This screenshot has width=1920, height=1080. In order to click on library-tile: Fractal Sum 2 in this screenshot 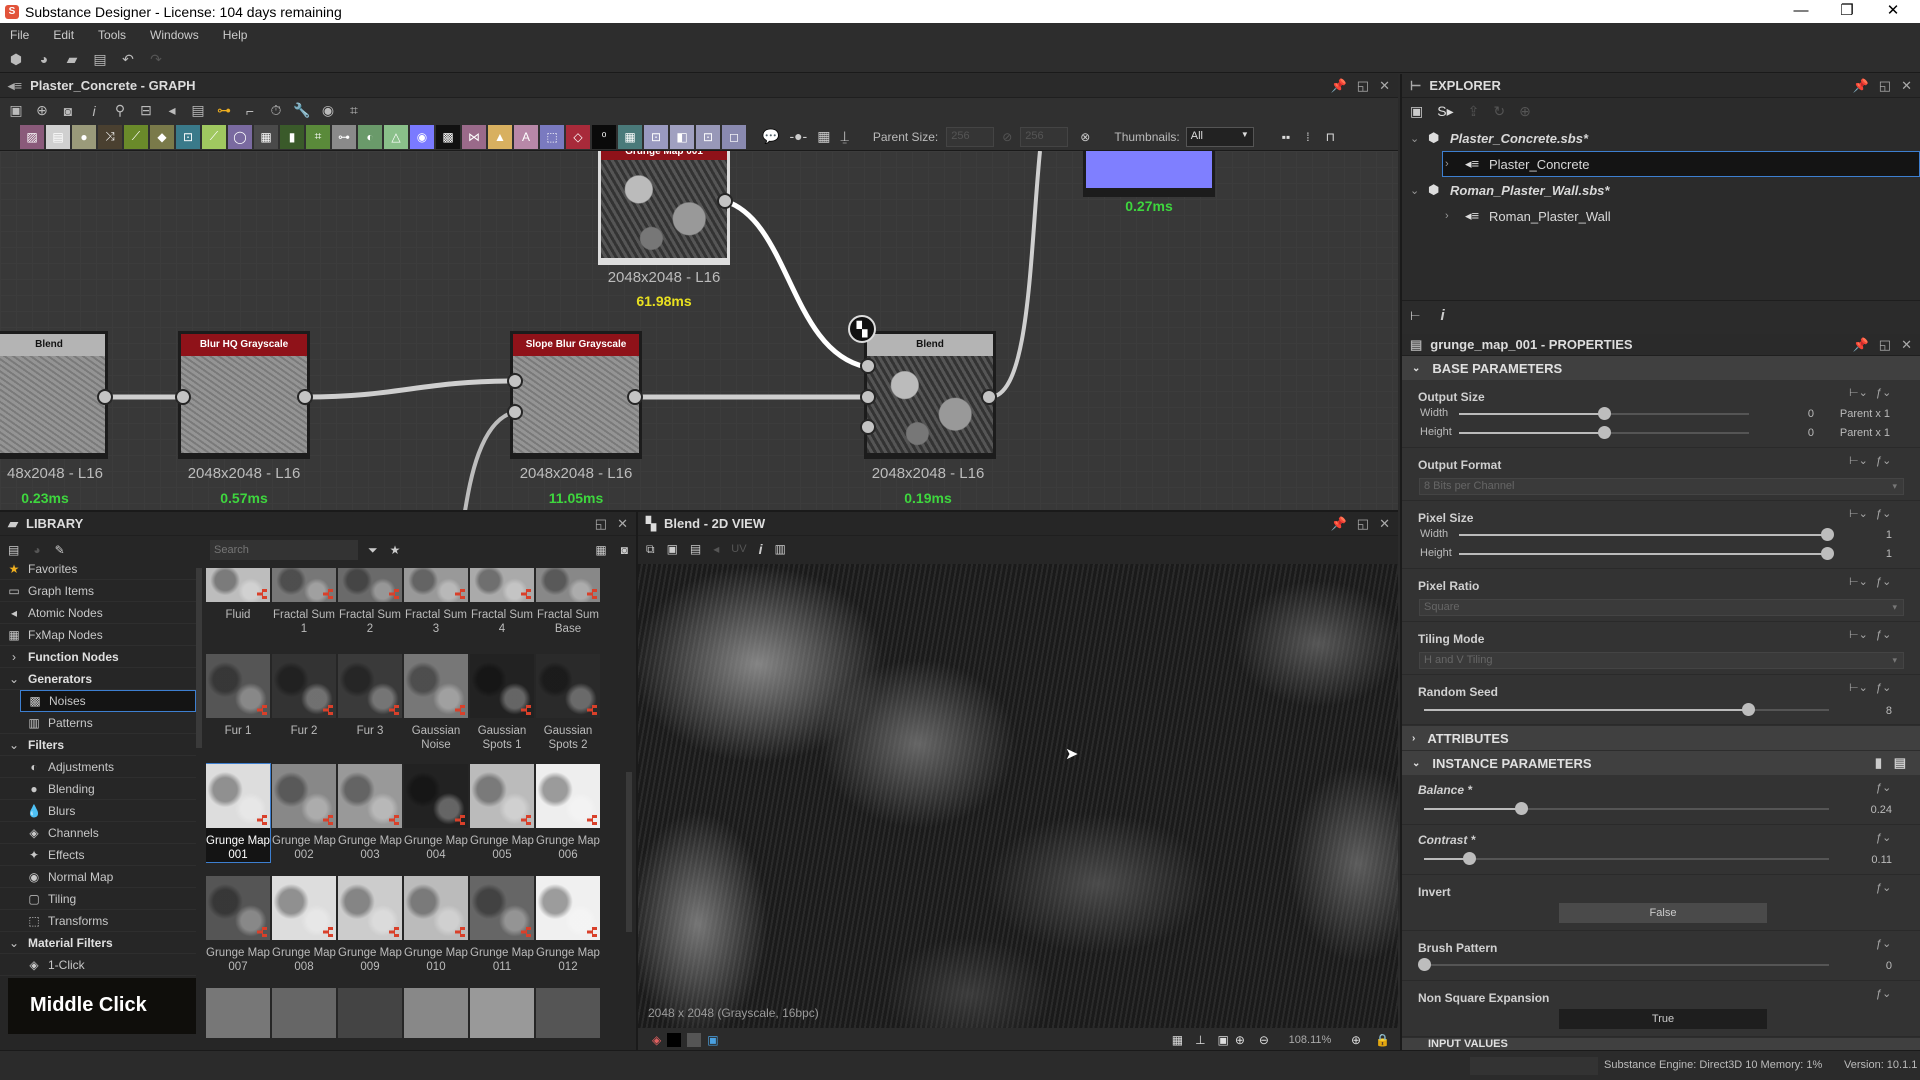, I will do `click(370, 602)`.